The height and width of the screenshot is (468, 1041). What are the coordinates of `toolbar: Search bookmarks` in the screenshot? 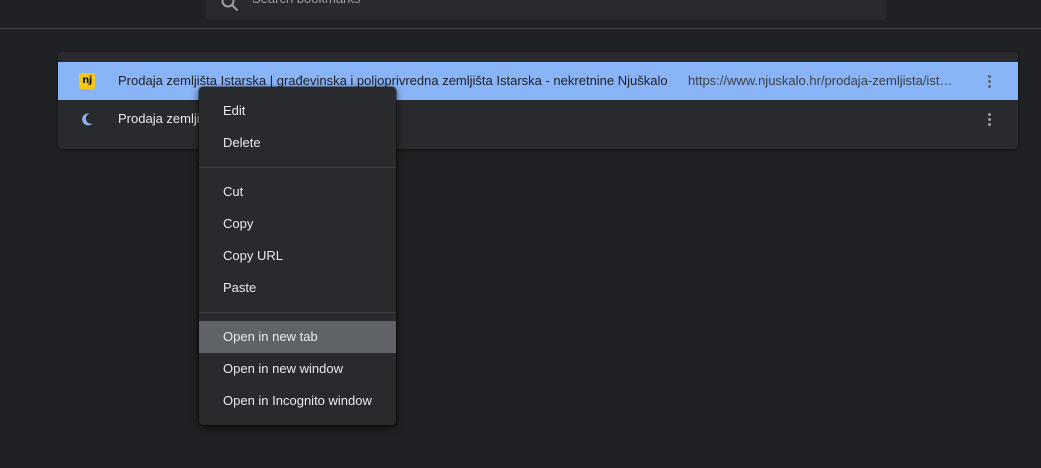 It's located at (520, 14).